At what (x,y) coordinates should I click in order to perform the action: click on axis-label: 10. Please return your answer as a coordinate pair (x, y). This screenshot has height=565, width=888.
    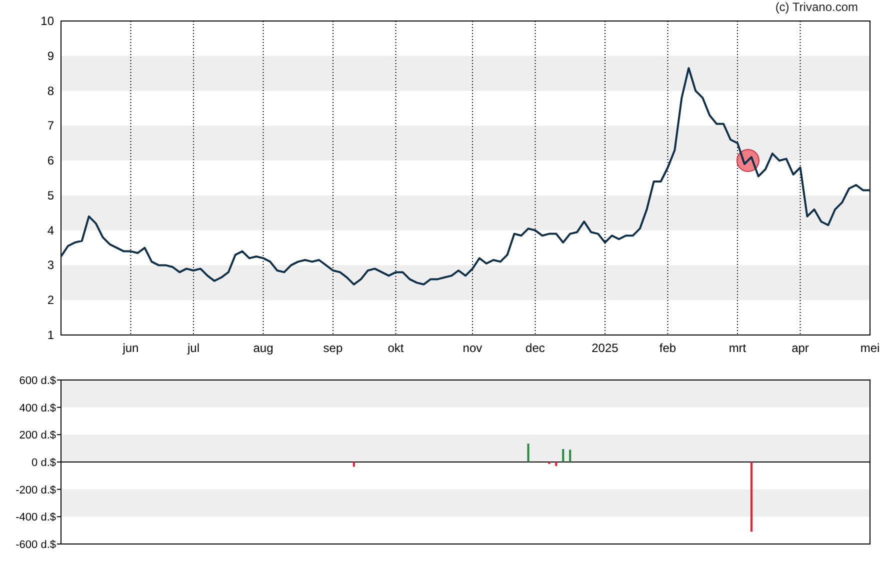
    Looking at the image, I should click on (47, 21).